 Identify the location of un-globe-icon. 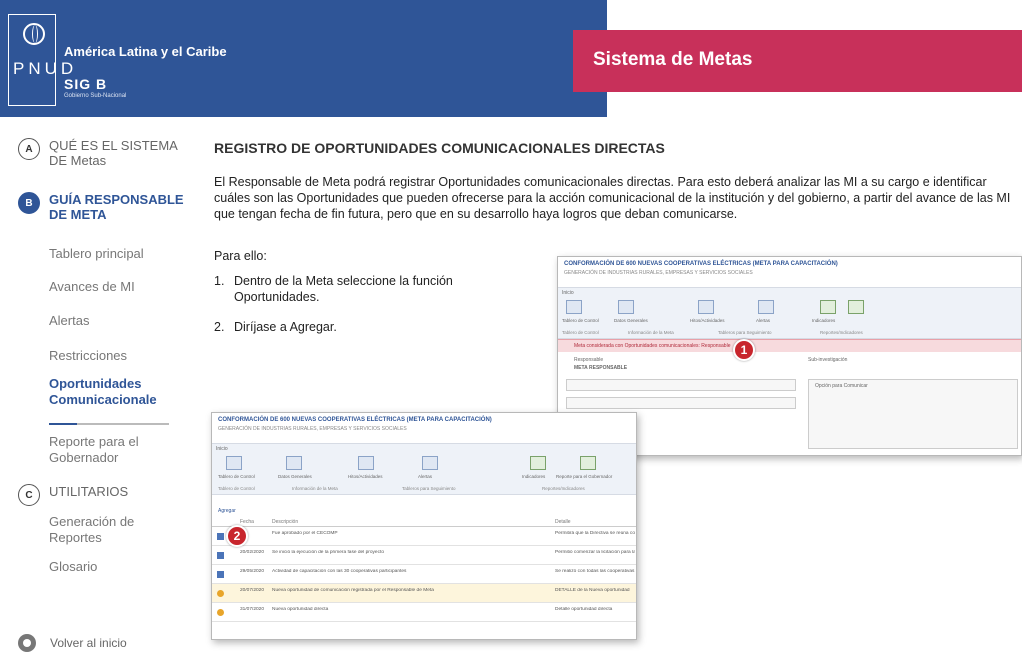
(34, 34).